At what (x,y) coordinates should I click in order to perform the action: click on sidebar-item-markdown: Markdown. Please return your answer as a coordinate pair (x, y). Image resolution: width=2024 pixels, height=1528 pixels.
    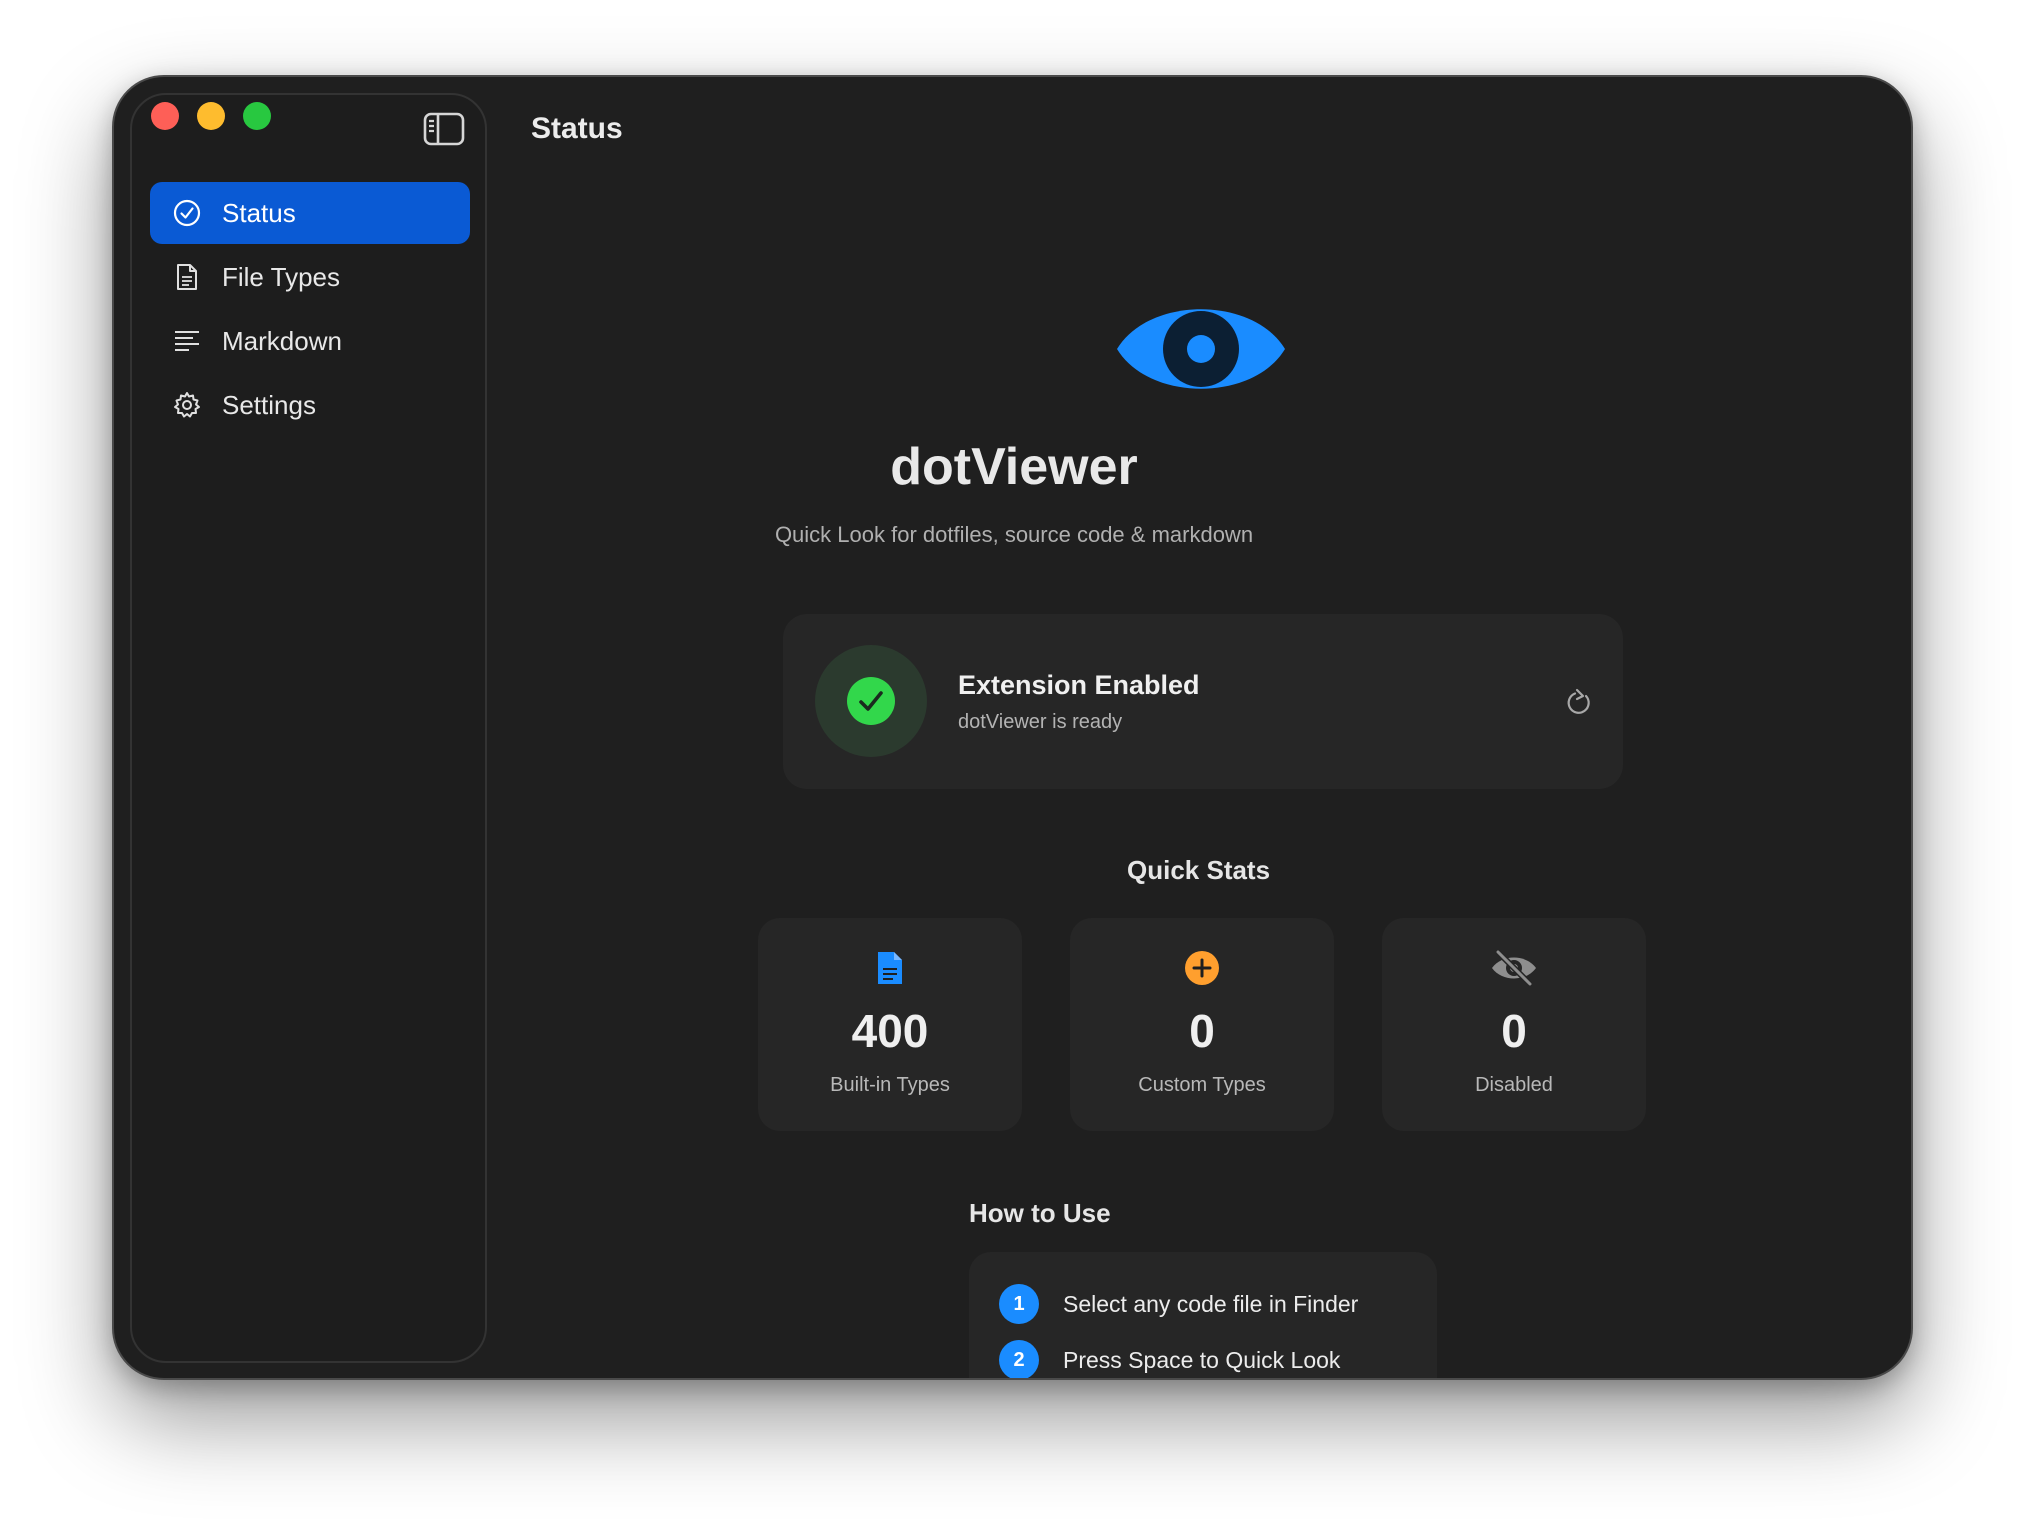
    Looking at the image, I should click on (310, 341).